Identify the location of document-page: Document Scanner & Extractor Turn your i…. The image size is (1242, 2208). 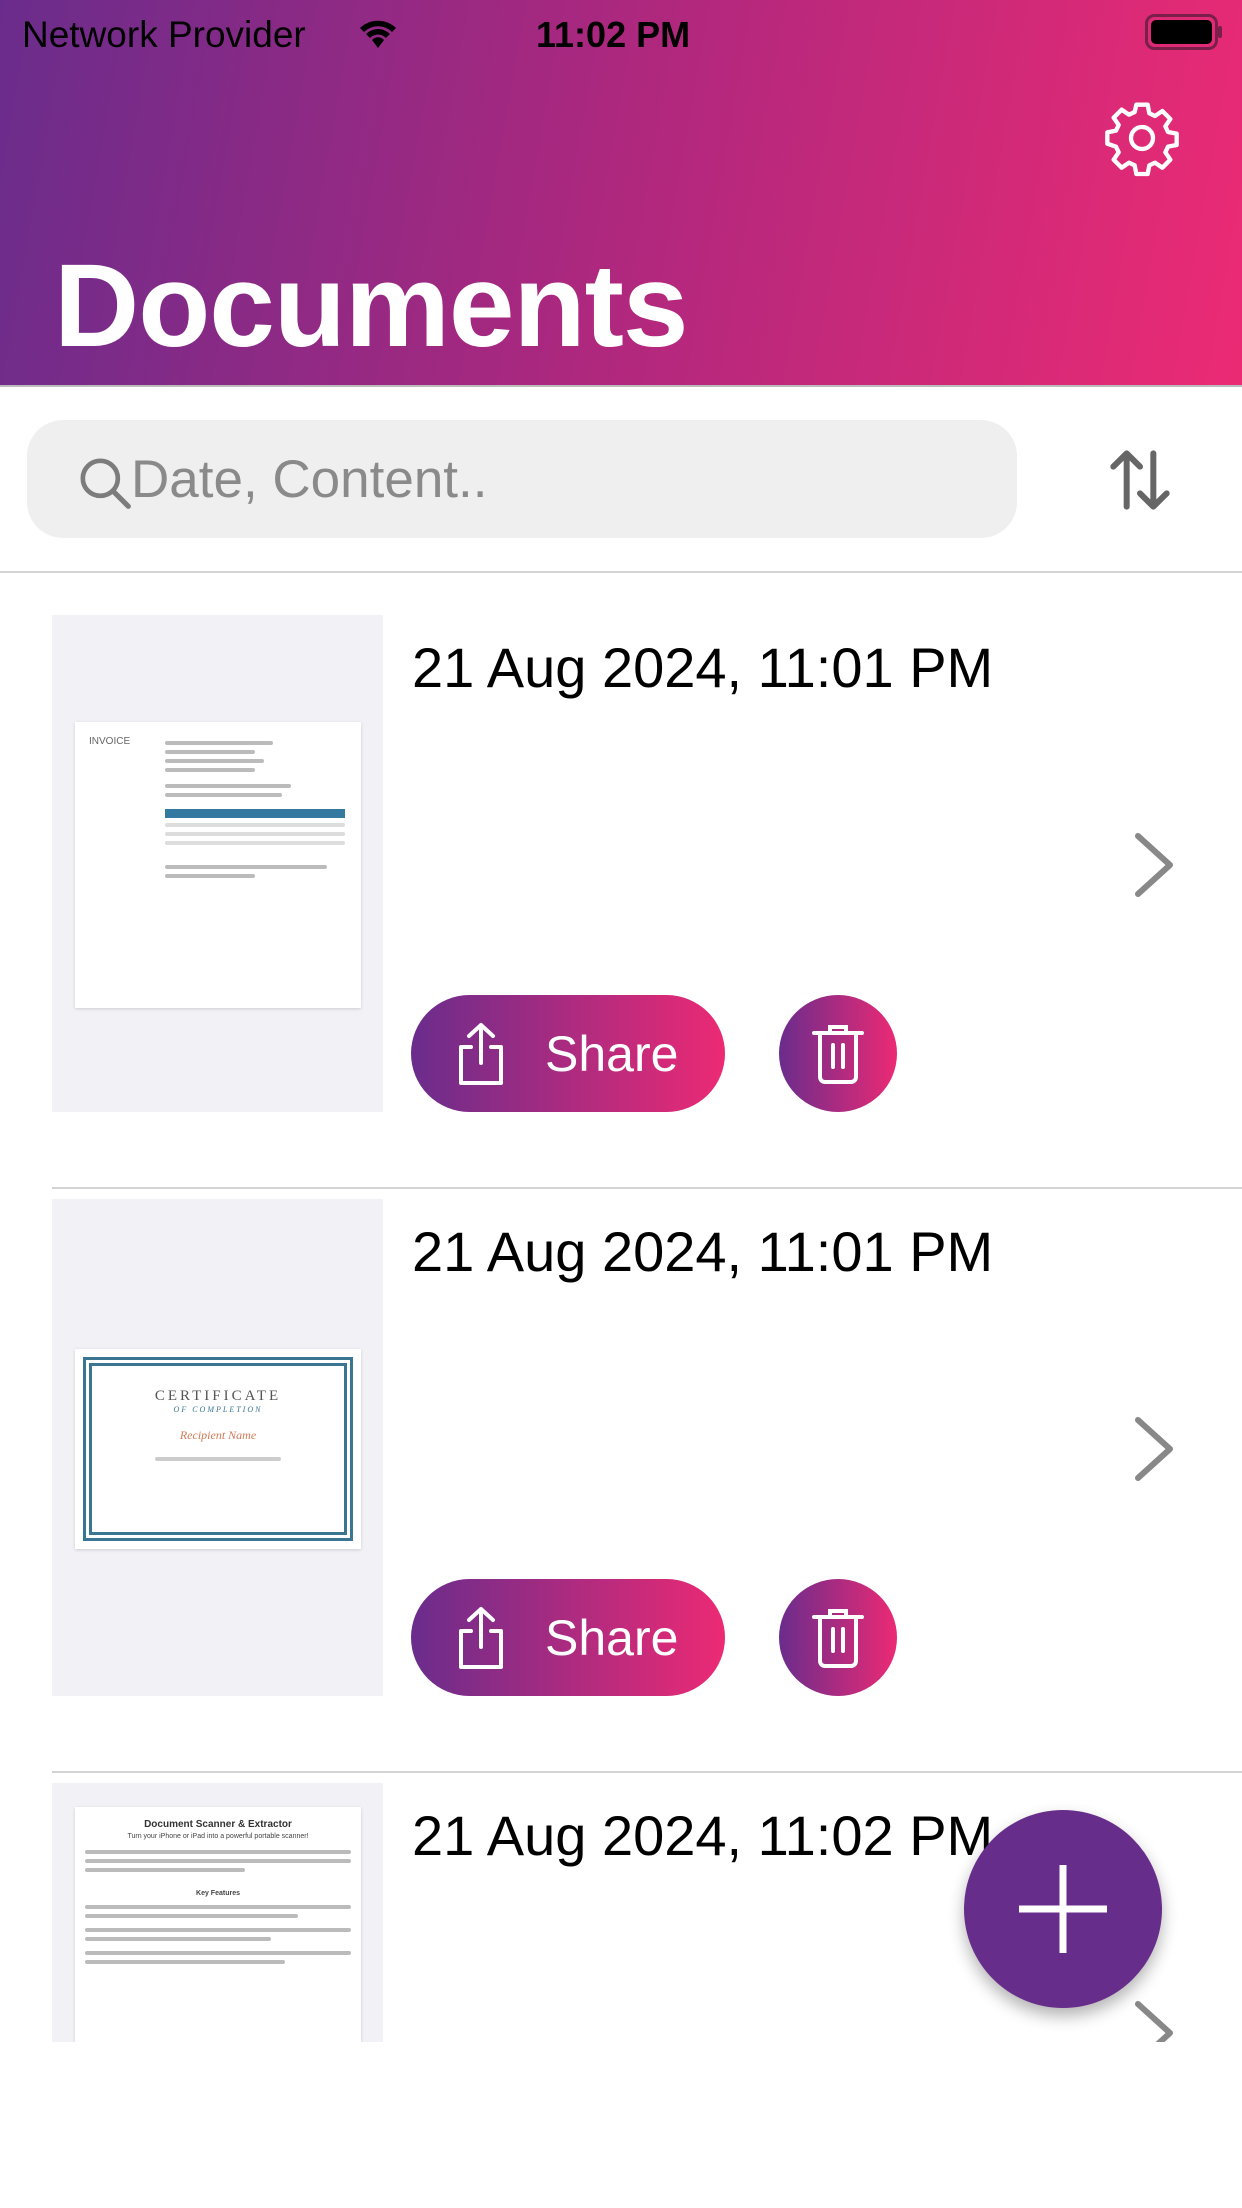
(218, 1924).